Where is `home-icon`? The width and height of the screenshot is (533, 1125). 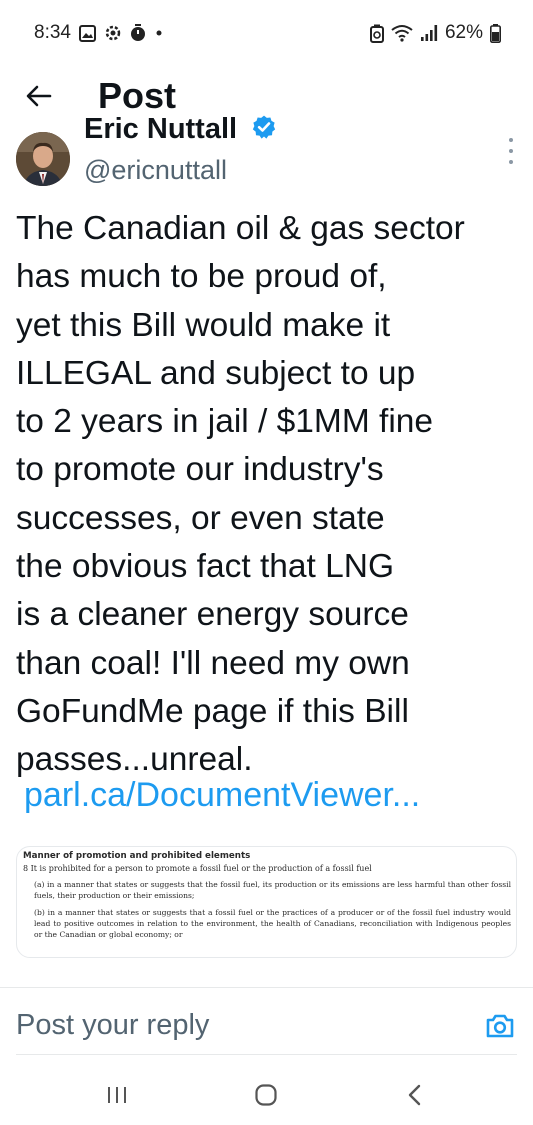 home-icon is located at coordinates (266, 1095).